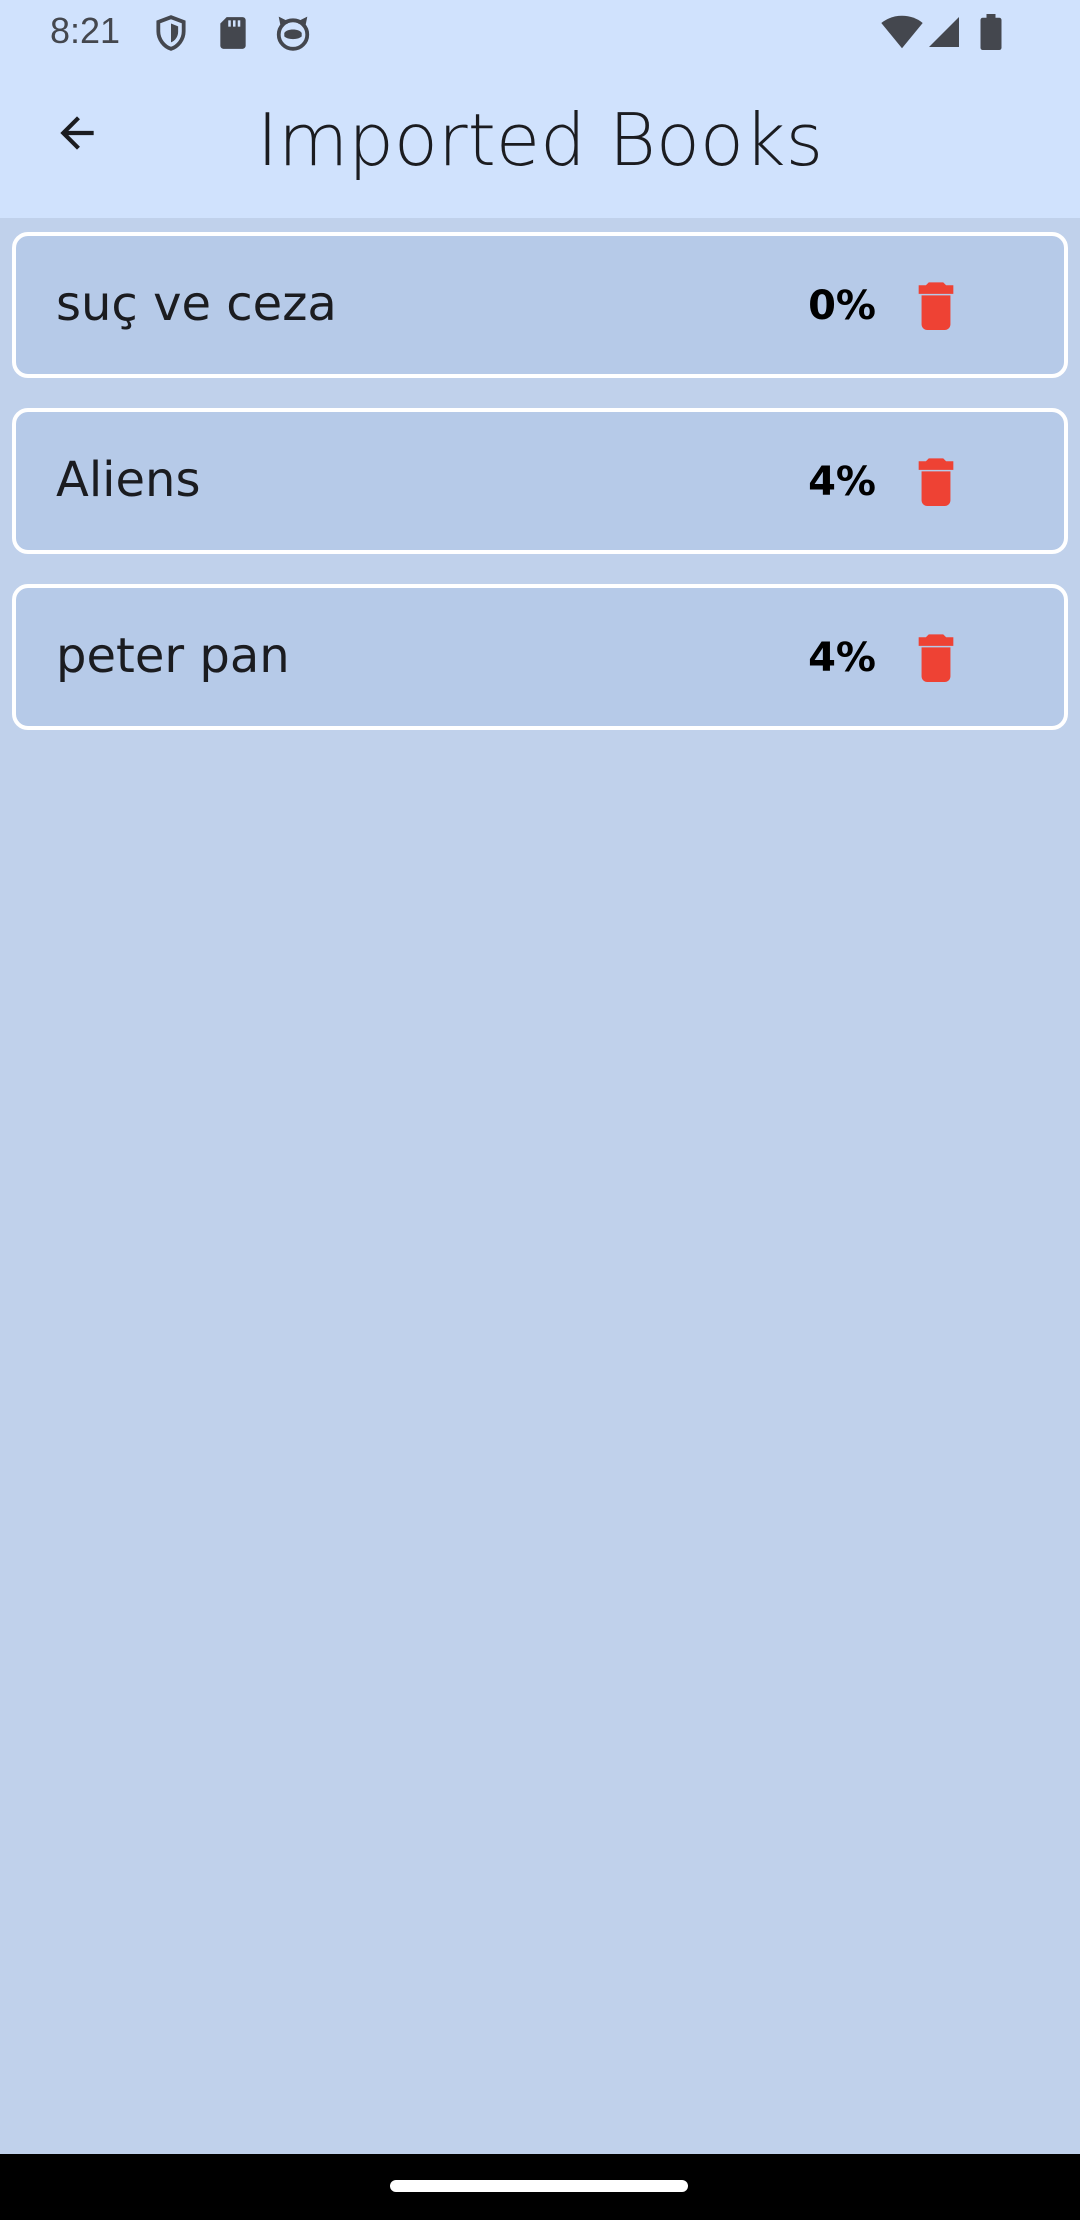 This screenshot has width=1080, height=2220. What do you see at coordinates (992, 34) in the screenshot?
I see `battery-icon` at bounding box center [992, 34].